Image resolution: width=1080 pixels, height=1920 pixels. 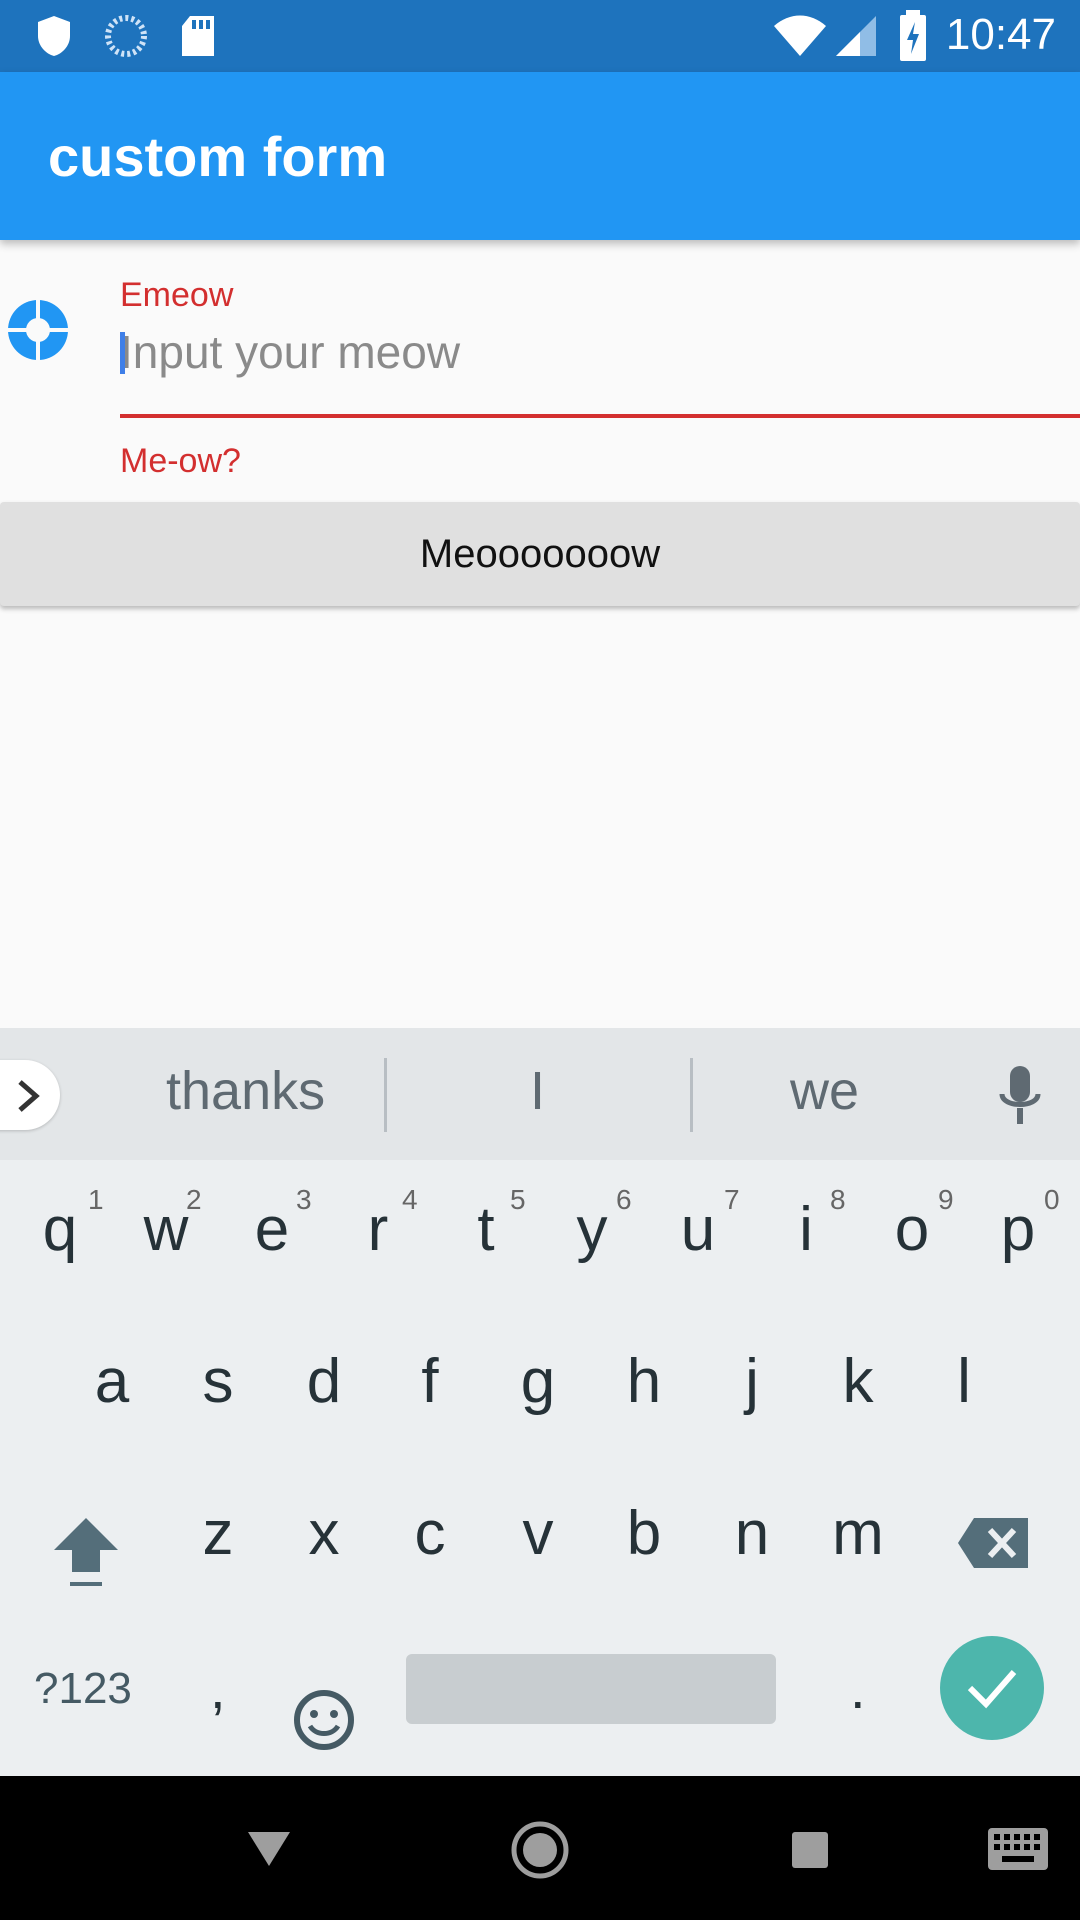 I want to click on key-l: l, so click(x=964, y=1381).